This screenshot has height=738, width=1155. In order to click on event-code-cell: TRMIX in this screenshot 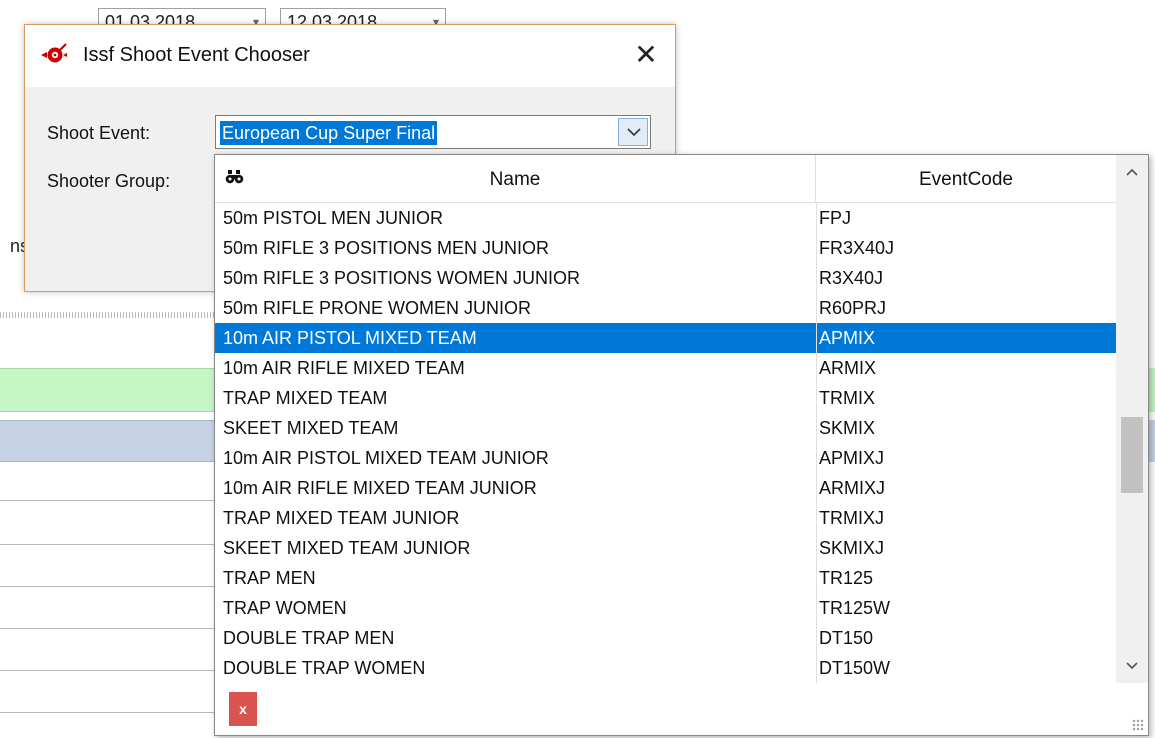, I will do `click(847, 398)`.